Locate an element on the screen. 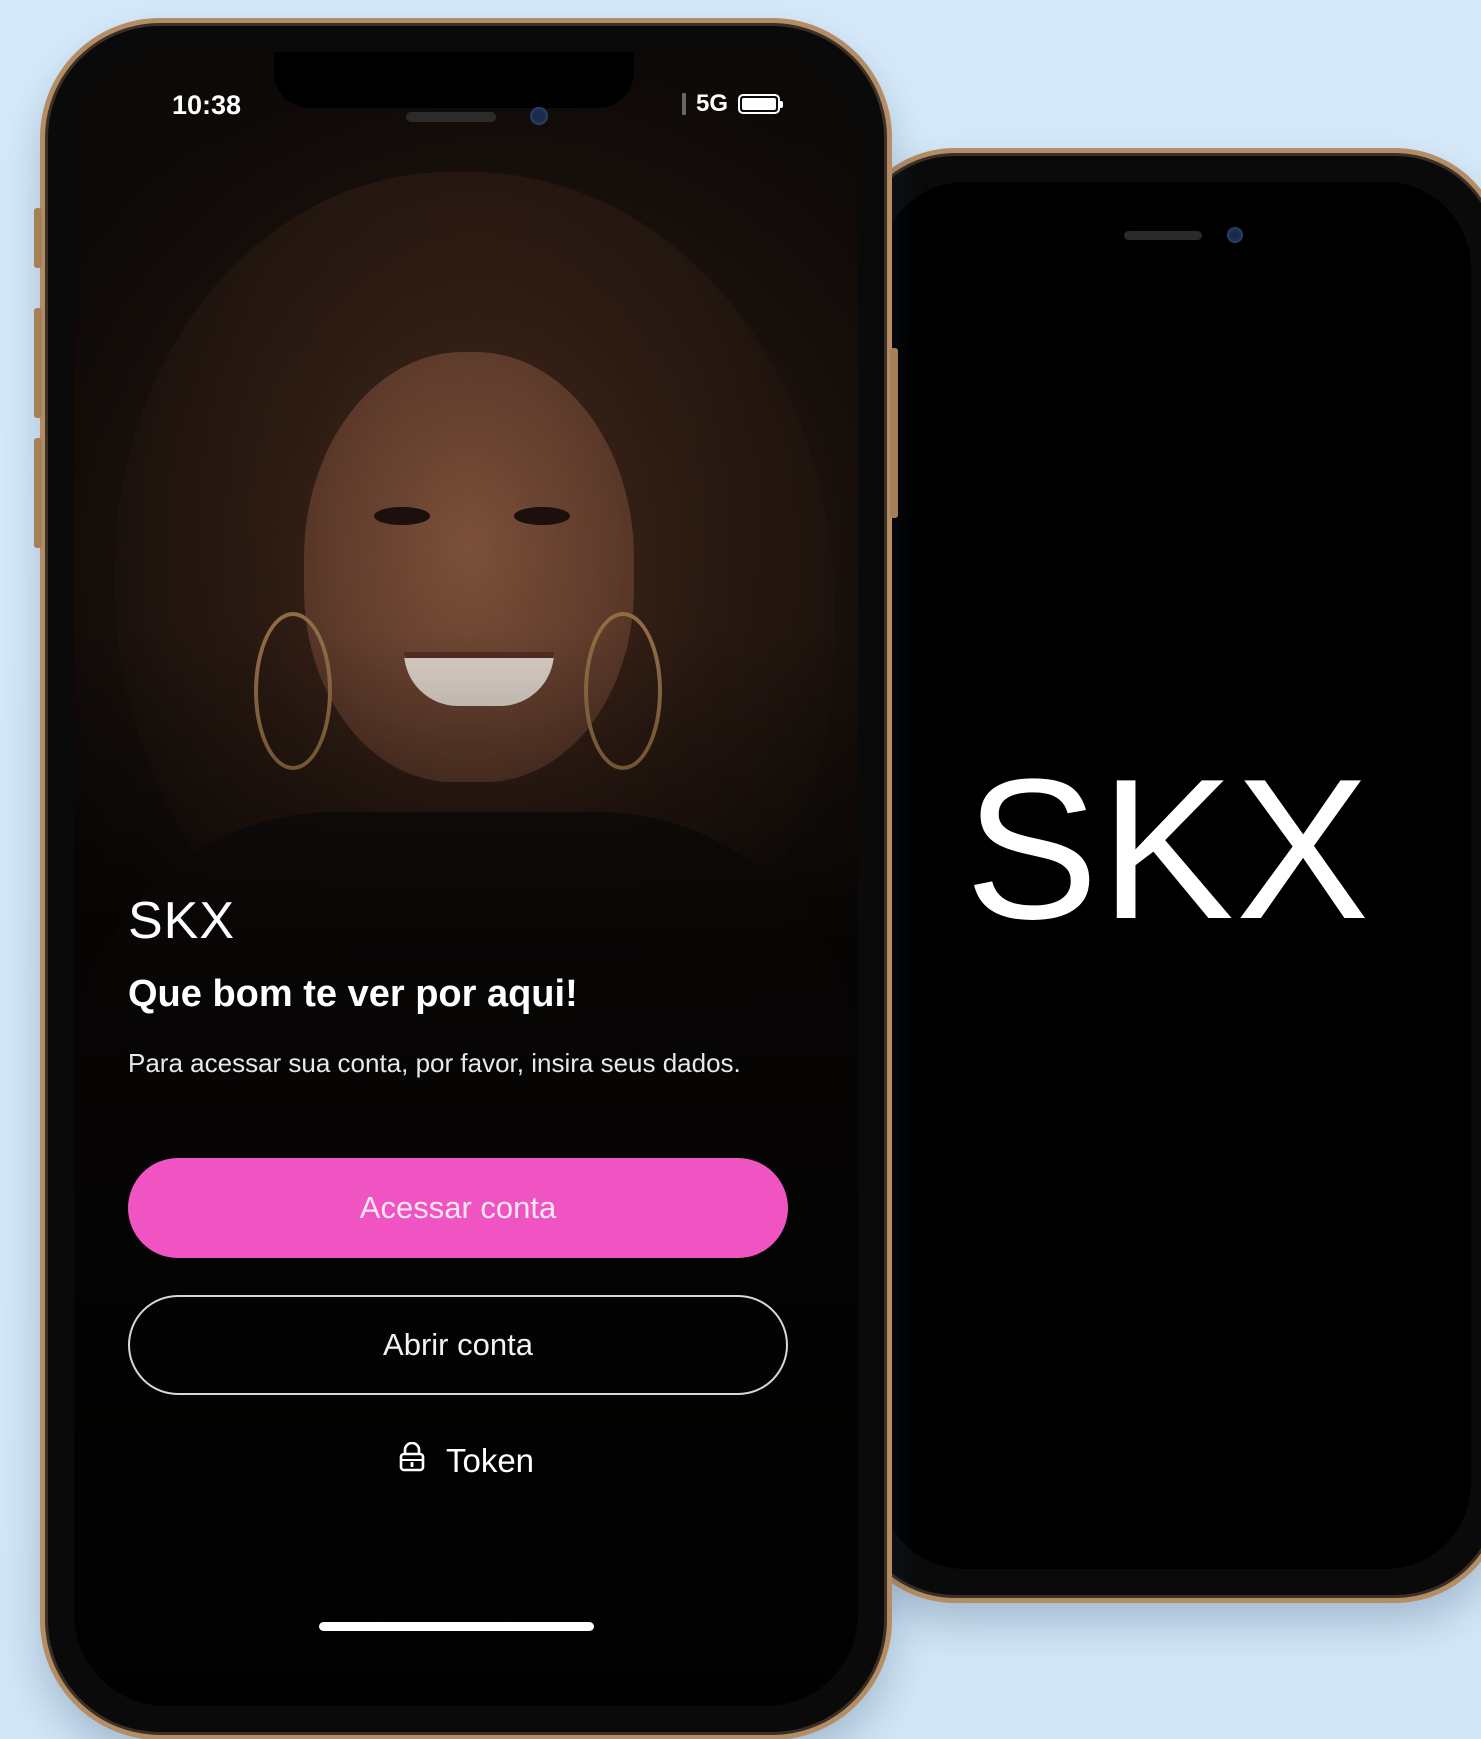 The image size is (1481, 1739). splash-logo: SKX is located at coordinates (1168, 849).